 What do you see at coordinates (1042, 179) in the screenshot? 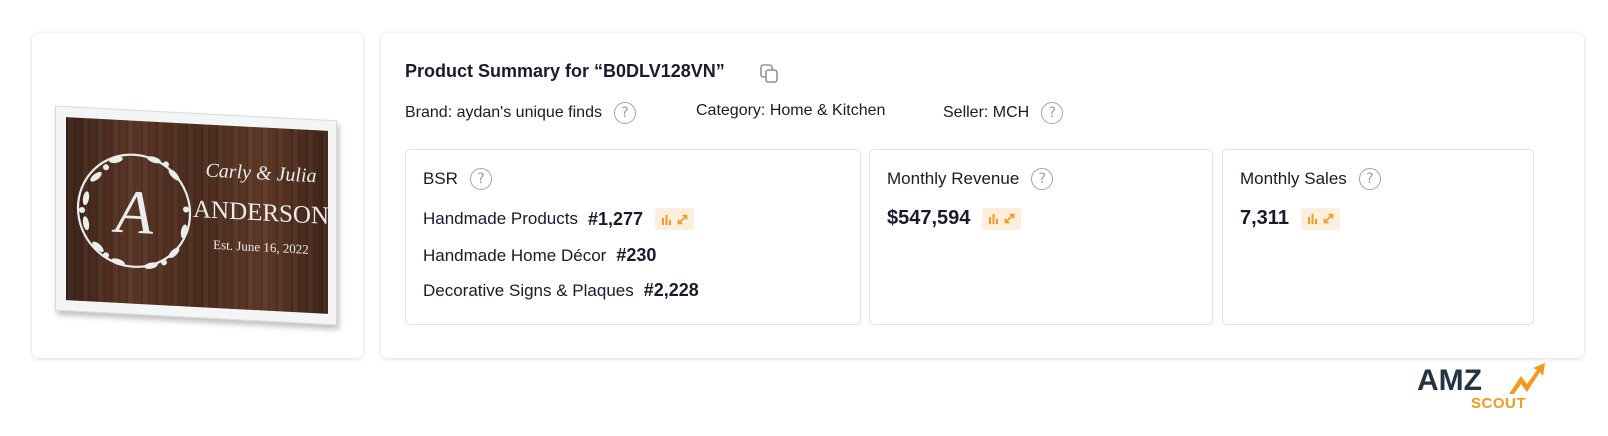
I see `revenue-help-icon: ?` at bounding box center [1042, 179].